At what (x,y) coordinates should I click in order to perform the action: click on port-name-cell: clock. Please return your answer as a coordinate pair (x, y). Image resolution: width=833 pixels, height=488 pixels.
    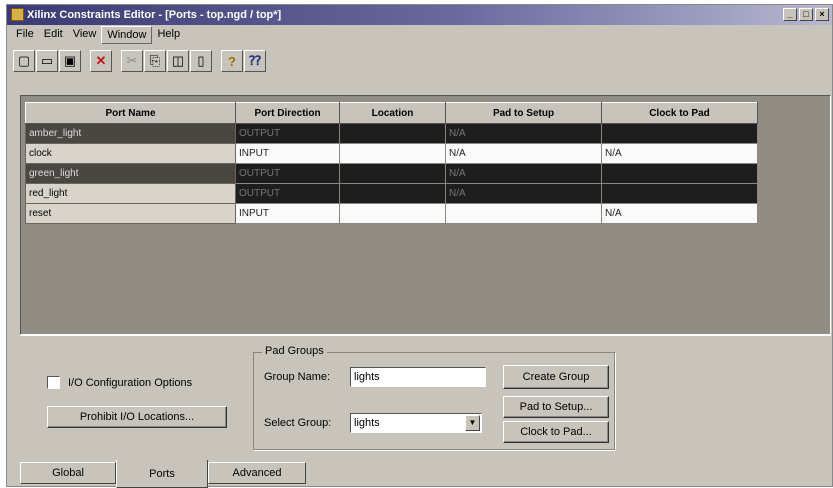
    Looking at the image, I should click on (130, 153).